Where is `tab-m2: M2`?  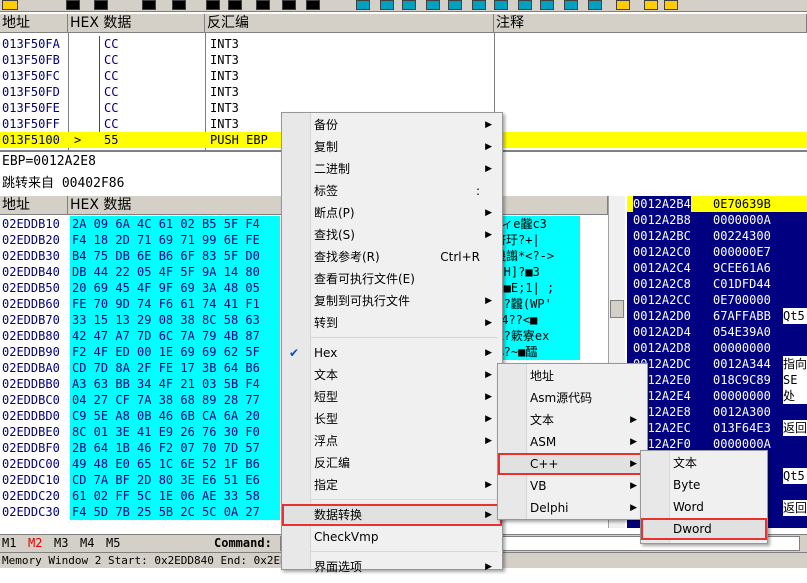
tab-m2: M2 is located at coordinates (35, 543).